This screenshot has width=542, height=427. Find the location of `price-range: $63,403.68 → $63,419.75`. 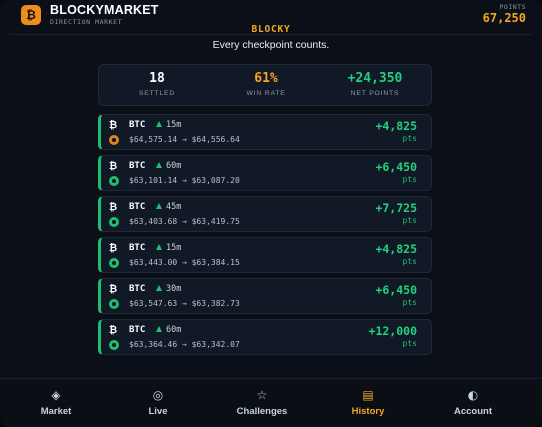

price-range: $63,403.68 → $63,419.75 is located at coordinates (184, 221).